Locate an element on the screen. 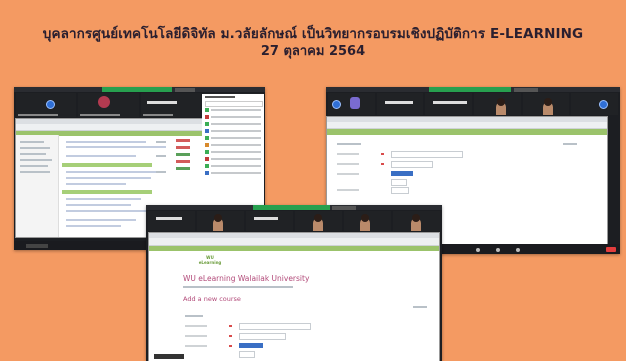 This screenshot has width=626, height=361. wu-elearning-logo: WU eLearning is located at coordinates (210, 260).